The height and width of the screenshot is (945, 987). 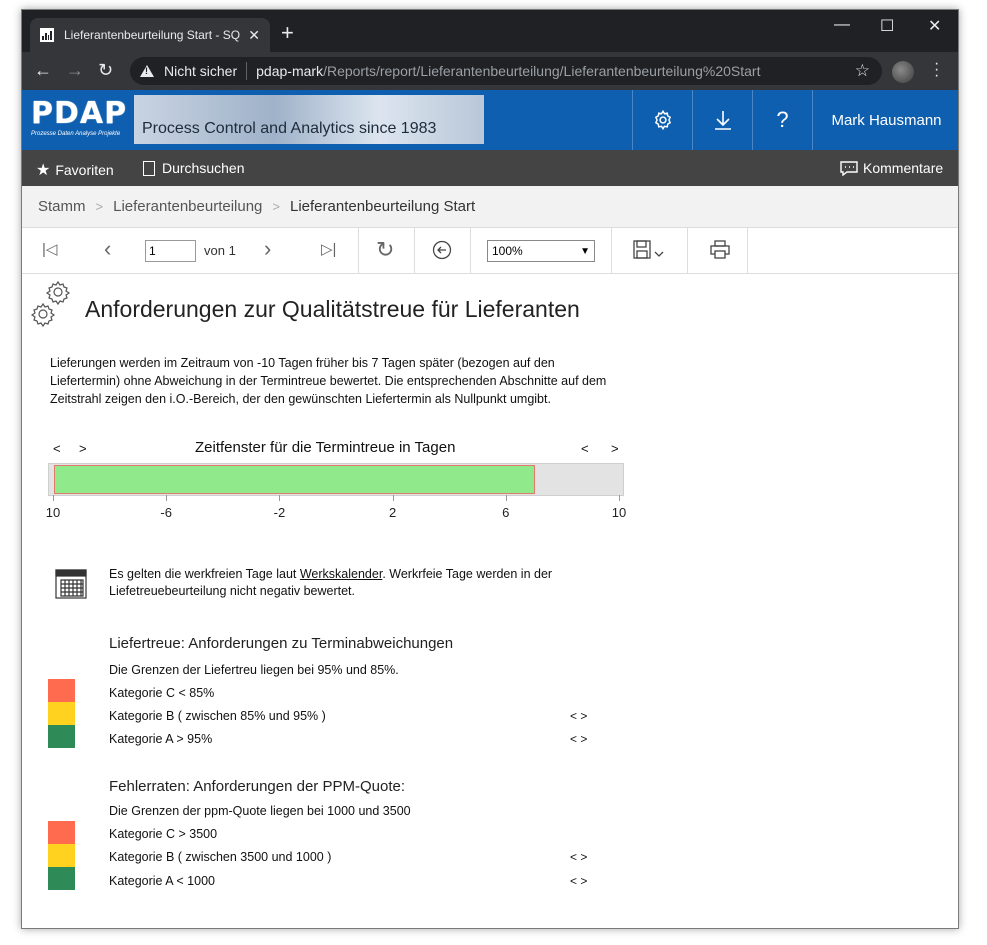 I want to click on export-save-icon, so click(x=650, y=252).